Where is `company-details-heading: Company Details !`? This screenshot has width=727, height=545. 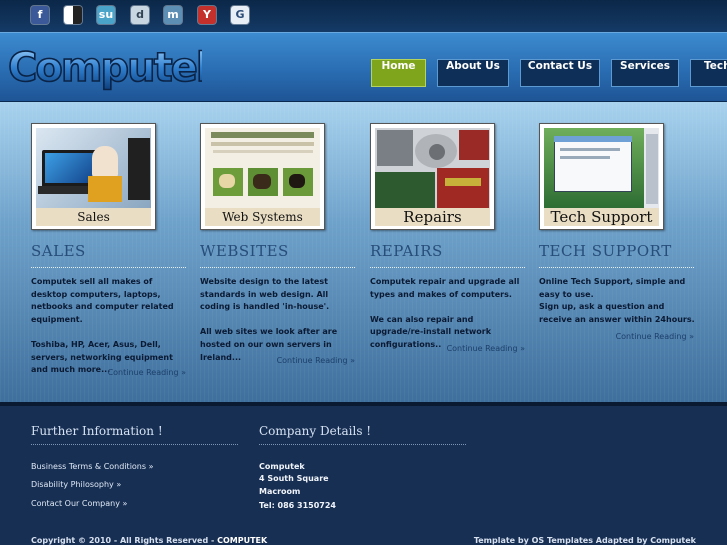 company-details-heading: Company Details ! is located at coordinates (315, 431).